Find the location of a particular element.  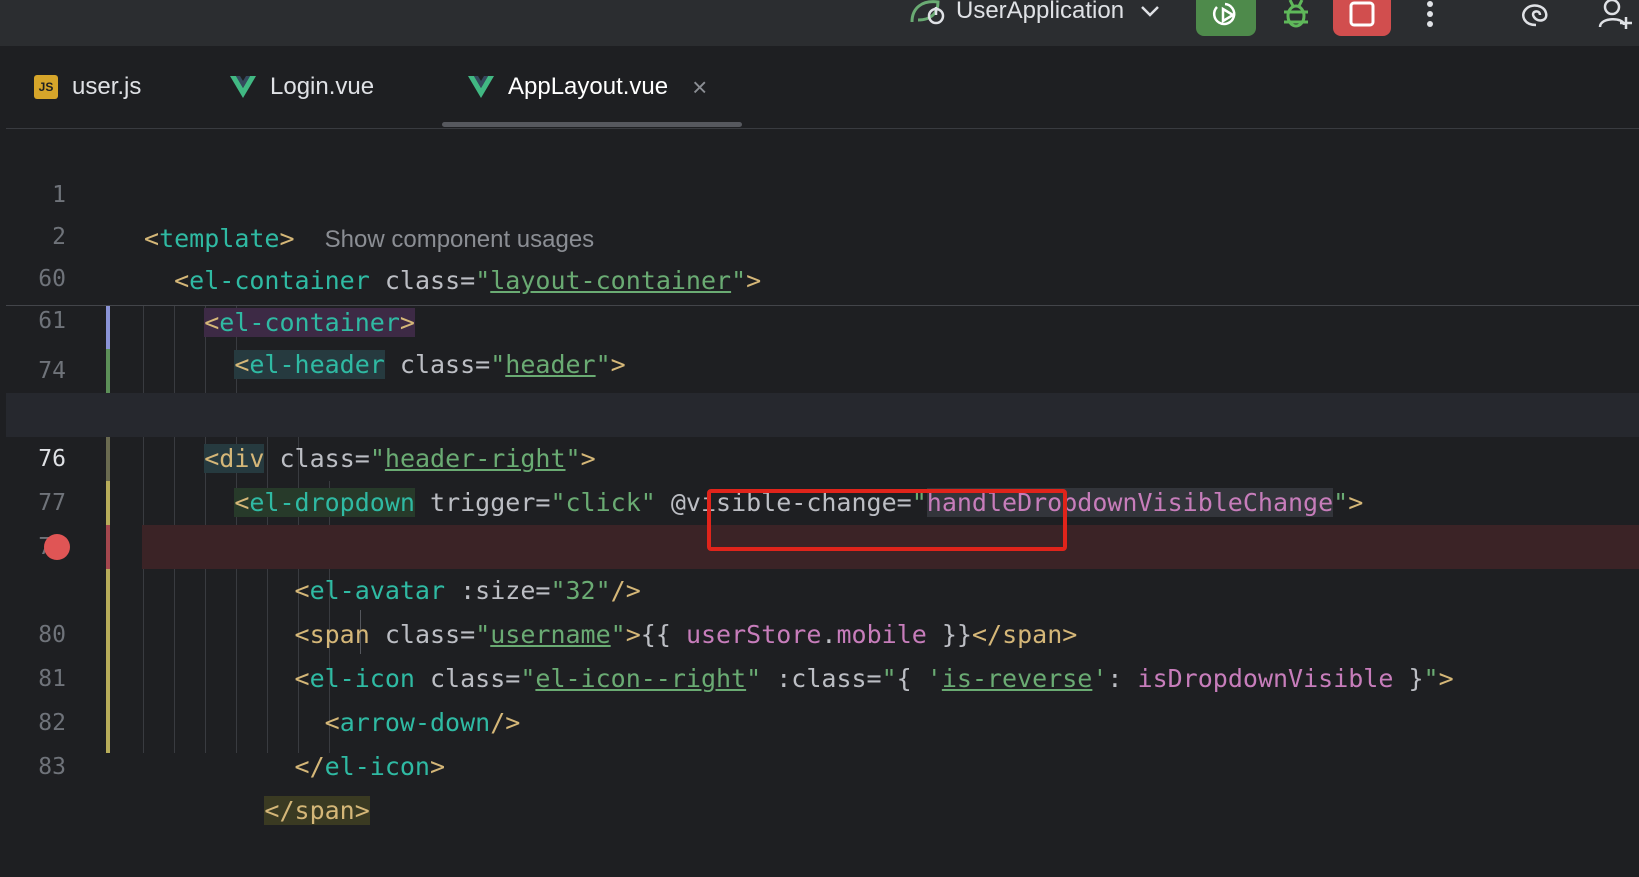

active-tab-indicator is located at coordinates (592, 124).